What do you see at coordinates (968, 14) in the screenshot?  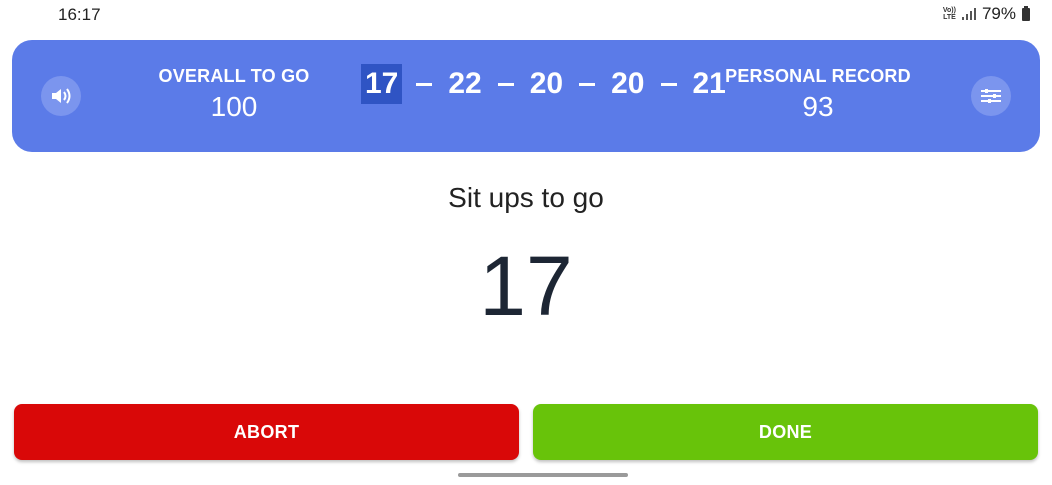 I see `signal-icon` at bounding box center [968, 14].